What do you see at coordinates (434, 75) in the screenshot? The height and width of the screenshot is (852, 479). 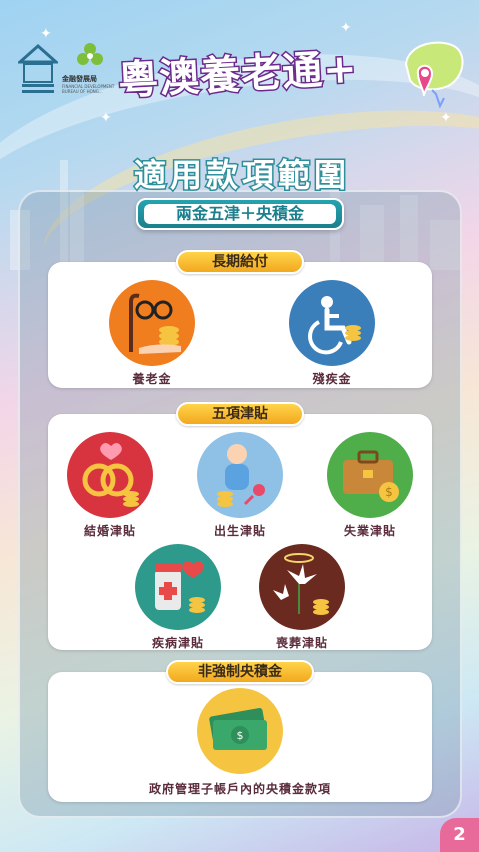 I see `map-location-icon` at bounding box center [434, 75].